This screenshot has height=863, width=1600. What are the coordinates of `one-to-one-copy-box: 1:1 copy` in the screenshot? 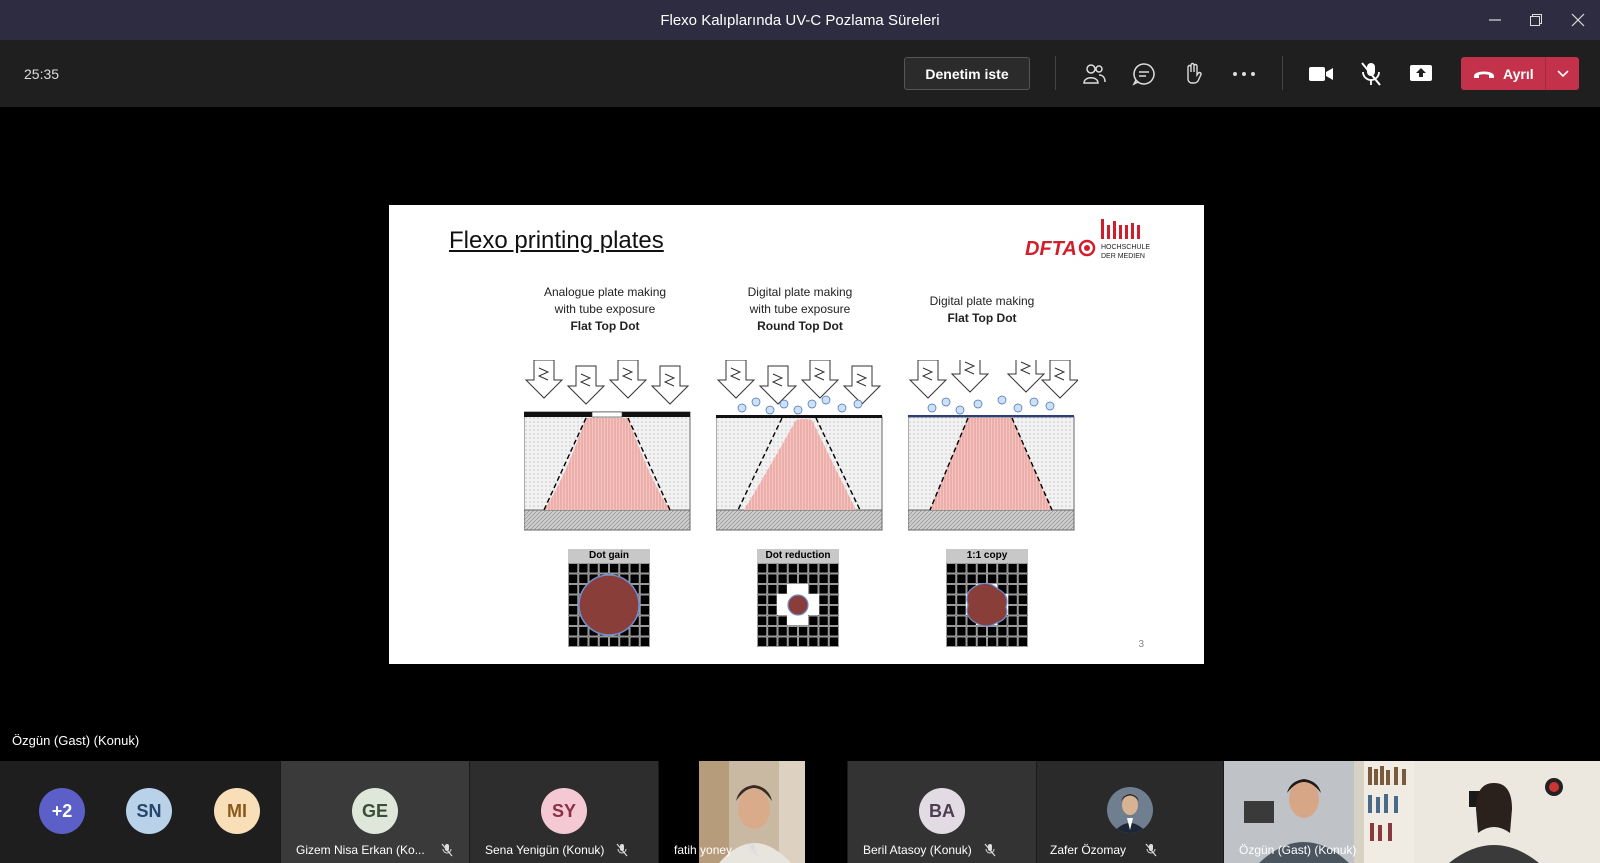 It's located at (987, 598).